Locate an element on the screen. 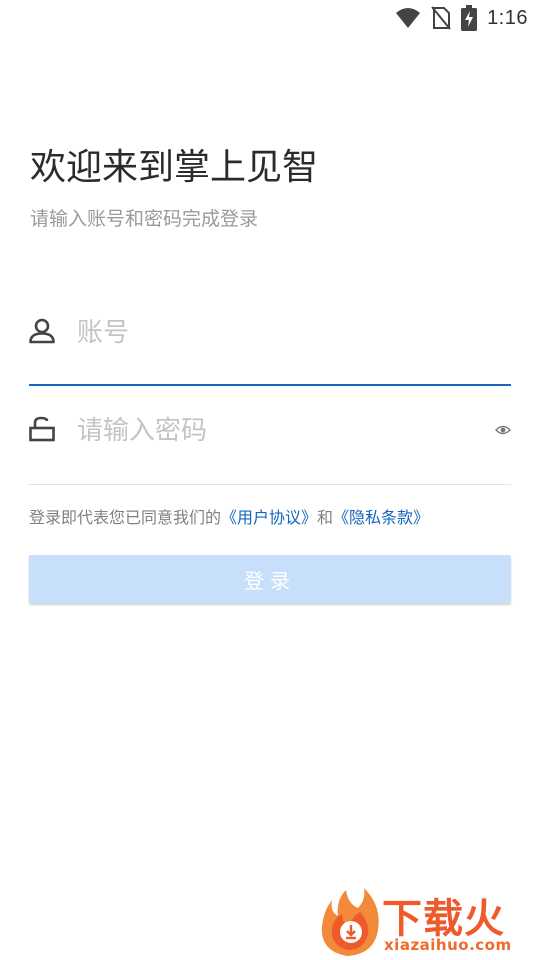 This screenshot has height=960, width=540. page-subtitle: 请输入账号和密码完成登录 is located at coordinates (144, 219).